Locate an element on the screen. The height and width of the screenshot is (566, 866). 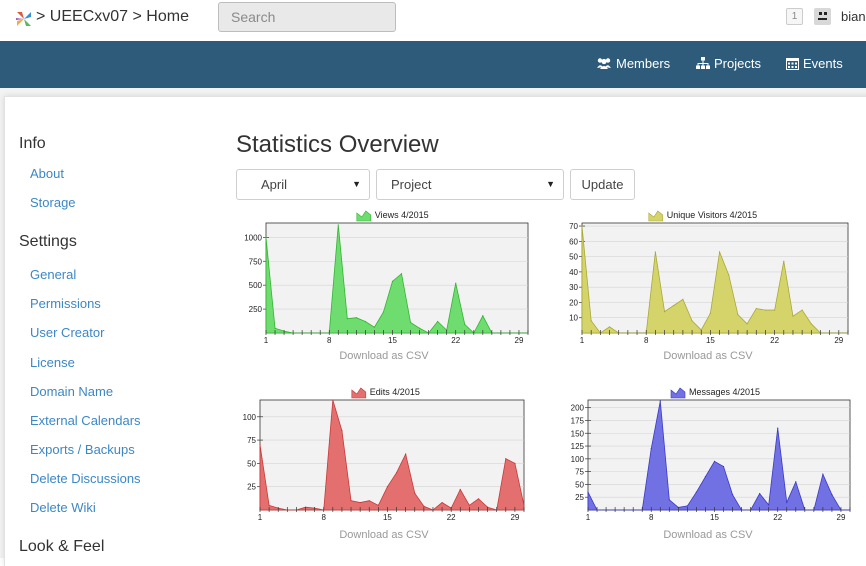
chart-legend: Views 4/2015 is located at coordinates (392, 216).